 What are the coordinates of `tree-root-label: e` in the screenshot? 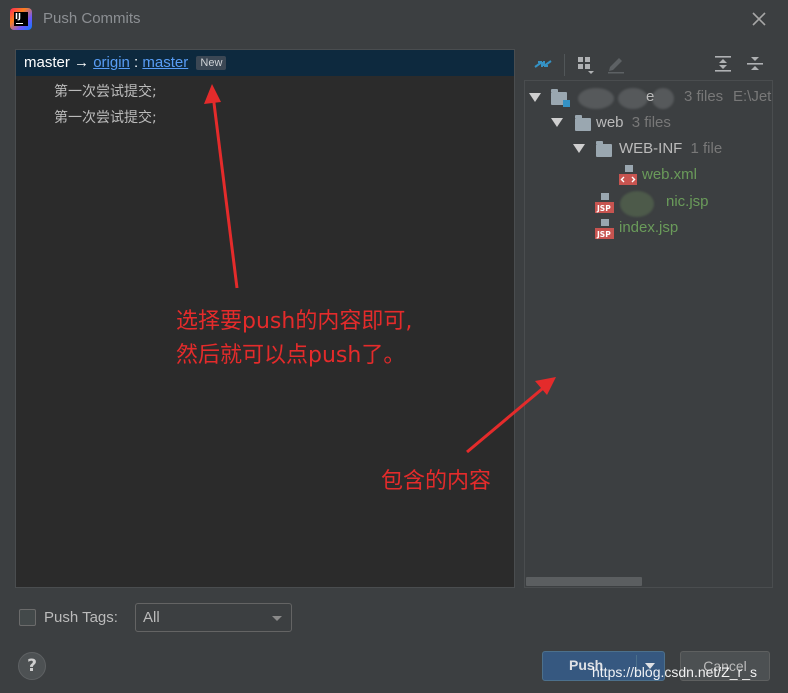 It's located at (650, 96).